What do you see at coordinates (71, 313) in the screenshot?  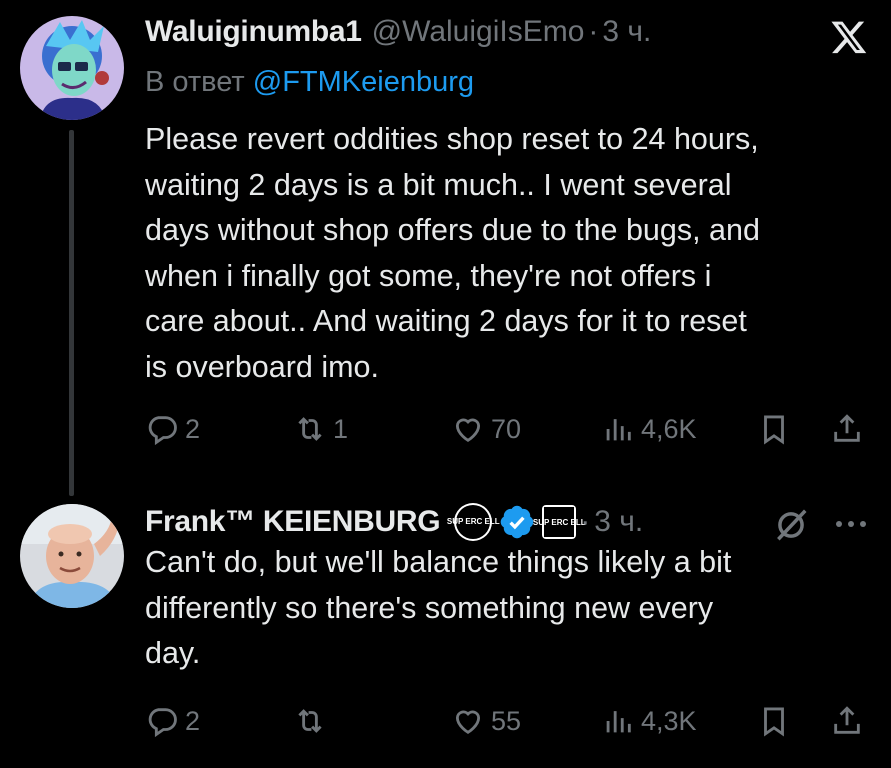 I see `thread-connector-line` at bounding box center [71, 313].